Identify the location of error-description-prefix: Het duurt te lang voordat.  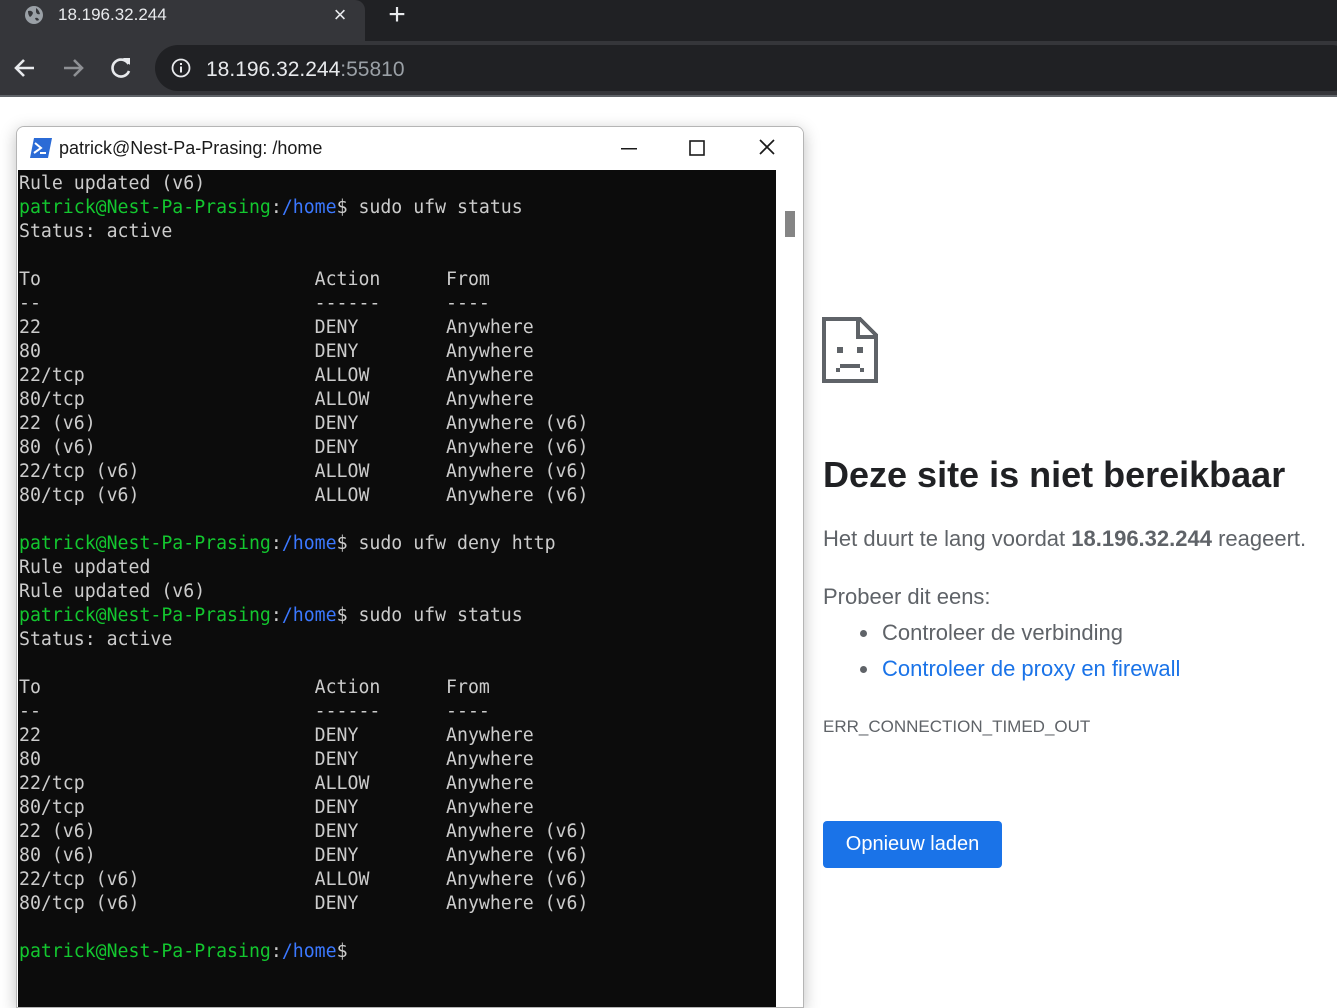
(947, 538).